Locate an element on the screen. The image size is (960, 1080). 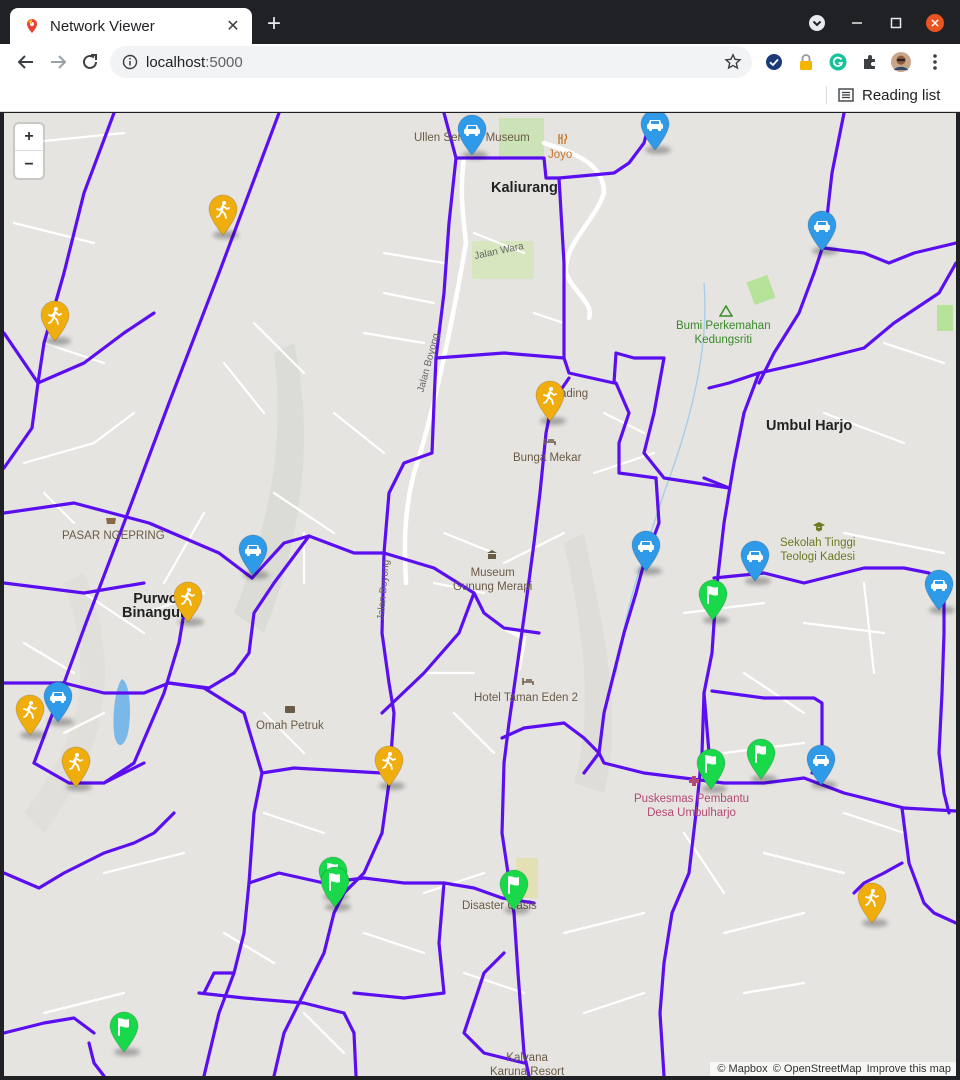
place-label-puskesmas: Puskesmas Pembantu Desa Umbulharjo is located at coordinates (692, 806).